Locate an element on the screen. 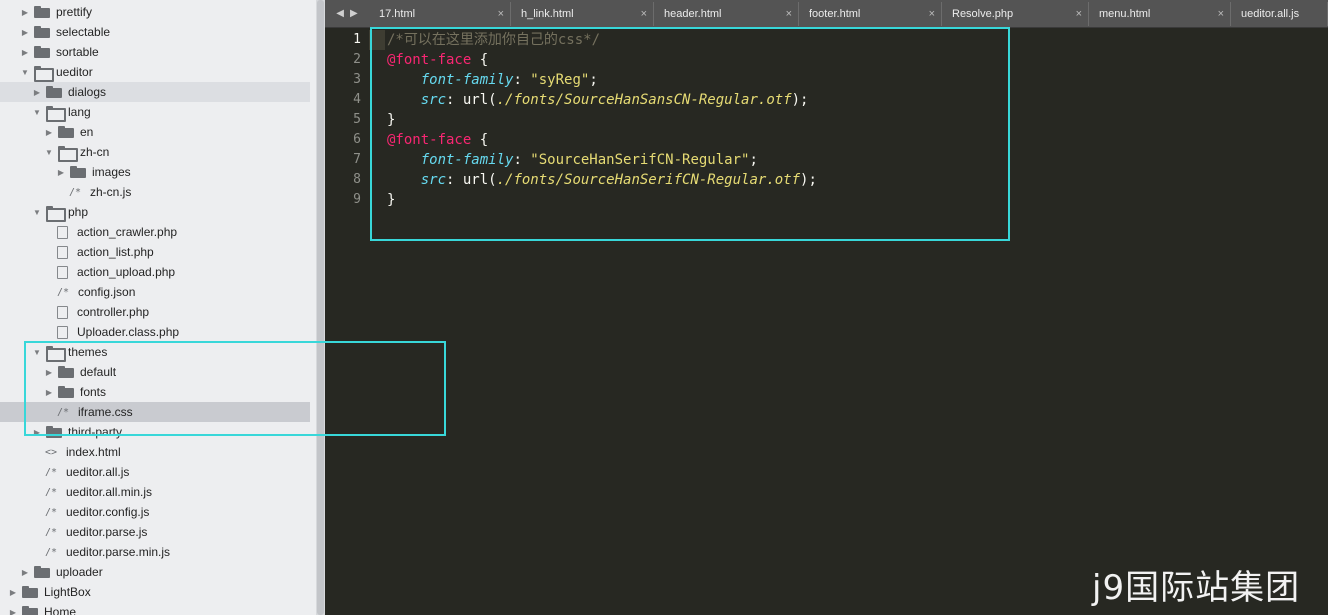  tree-folder-row: ▶ sortable is located at coordinates (155, 52).